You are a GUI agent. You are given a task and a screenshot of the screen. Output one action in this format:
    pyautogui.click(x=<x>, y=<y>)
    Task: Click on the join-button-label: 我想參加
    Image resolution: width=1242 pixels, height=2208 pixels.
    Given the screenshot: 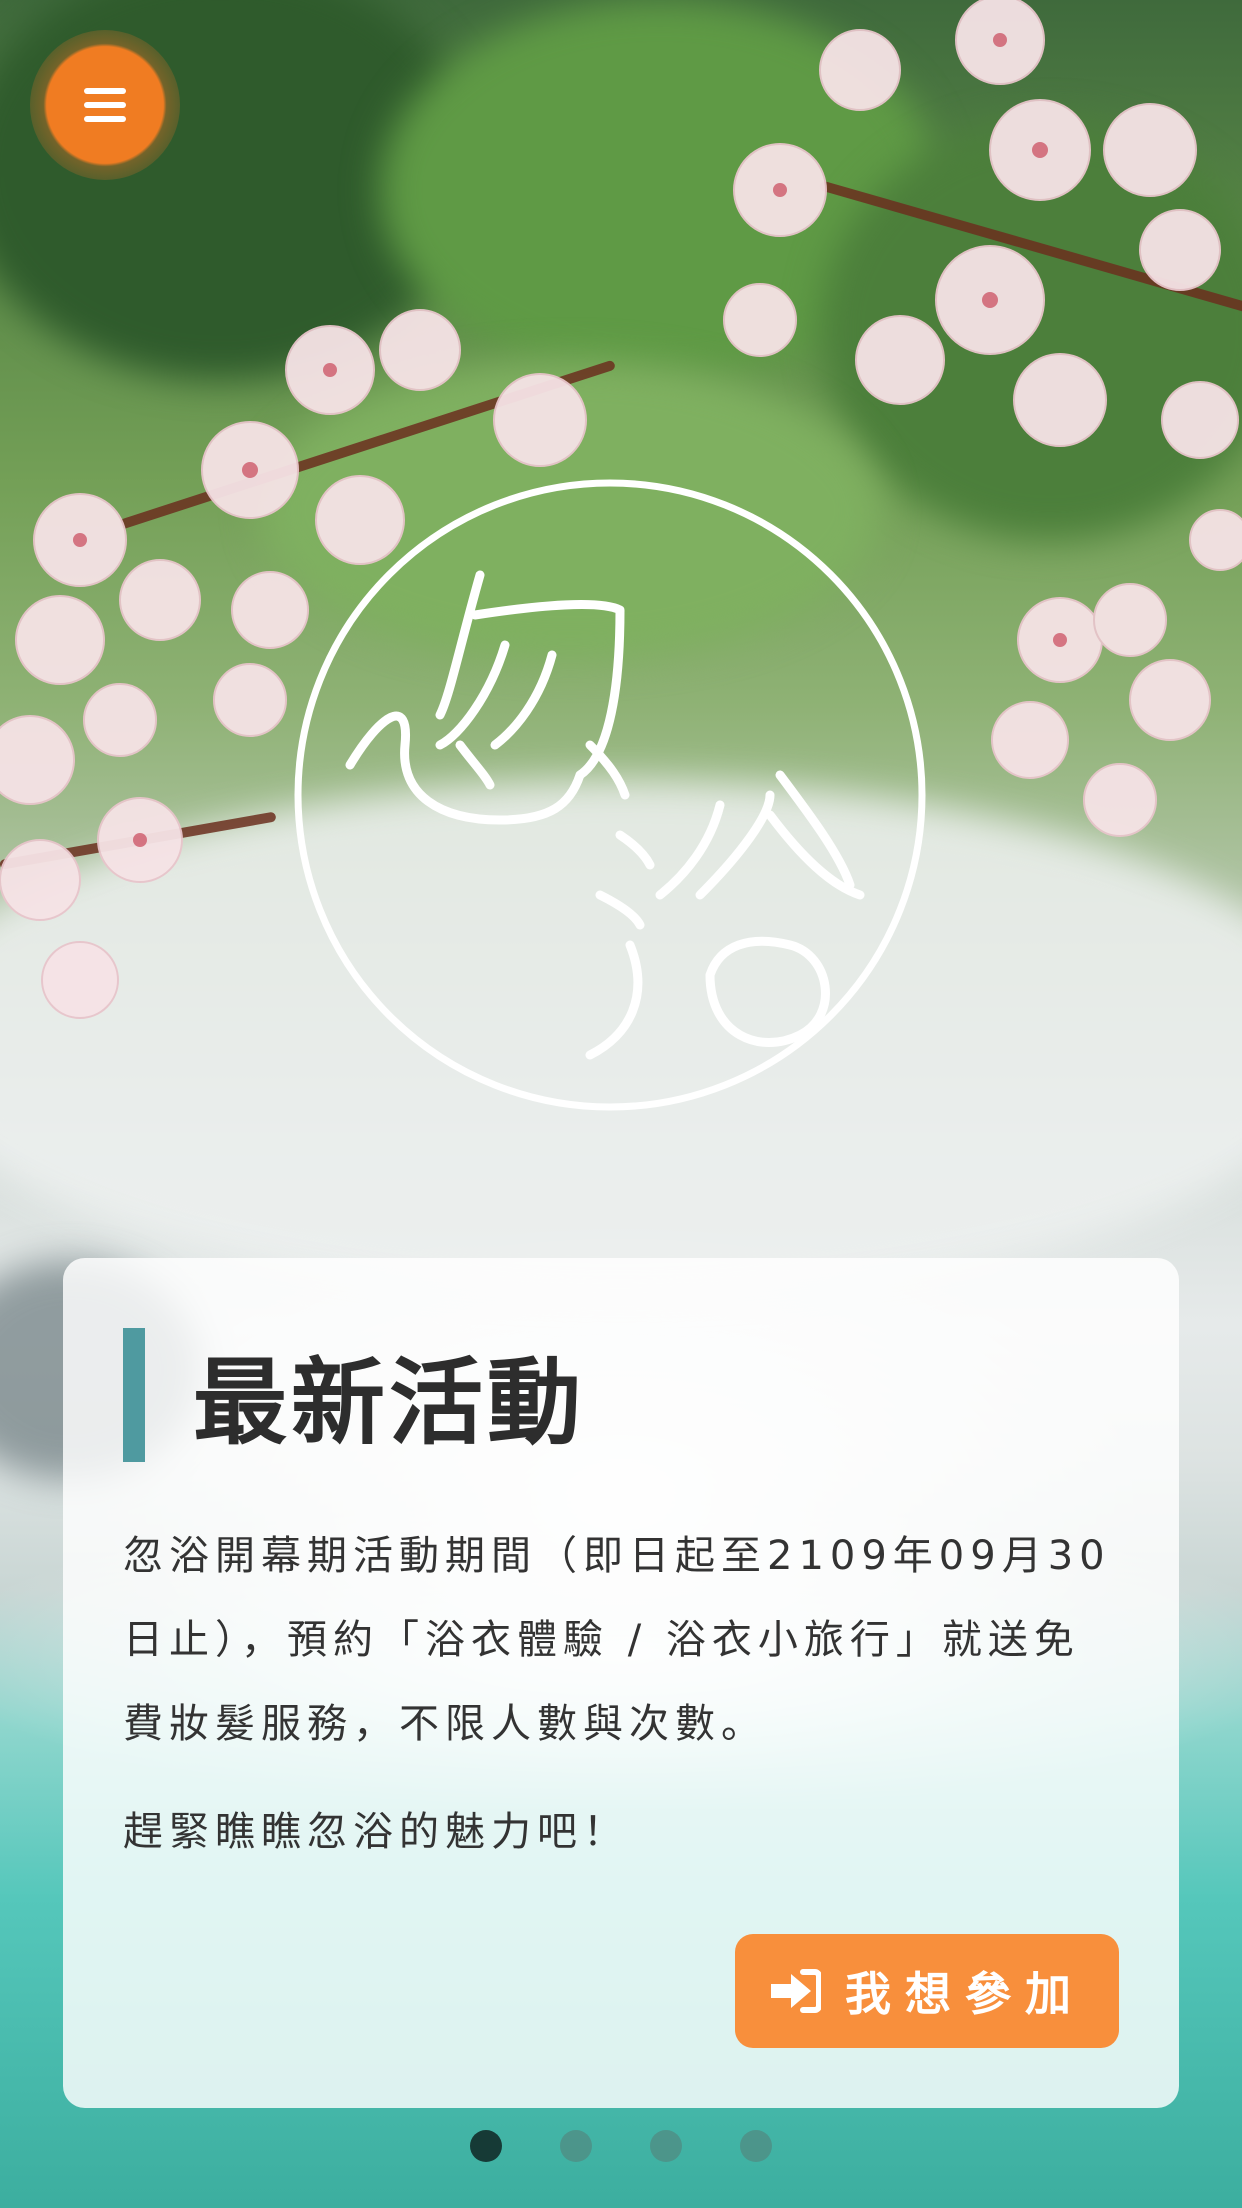 What is the action you would take?
    pyautogui.click(x=965, y=1994)
    